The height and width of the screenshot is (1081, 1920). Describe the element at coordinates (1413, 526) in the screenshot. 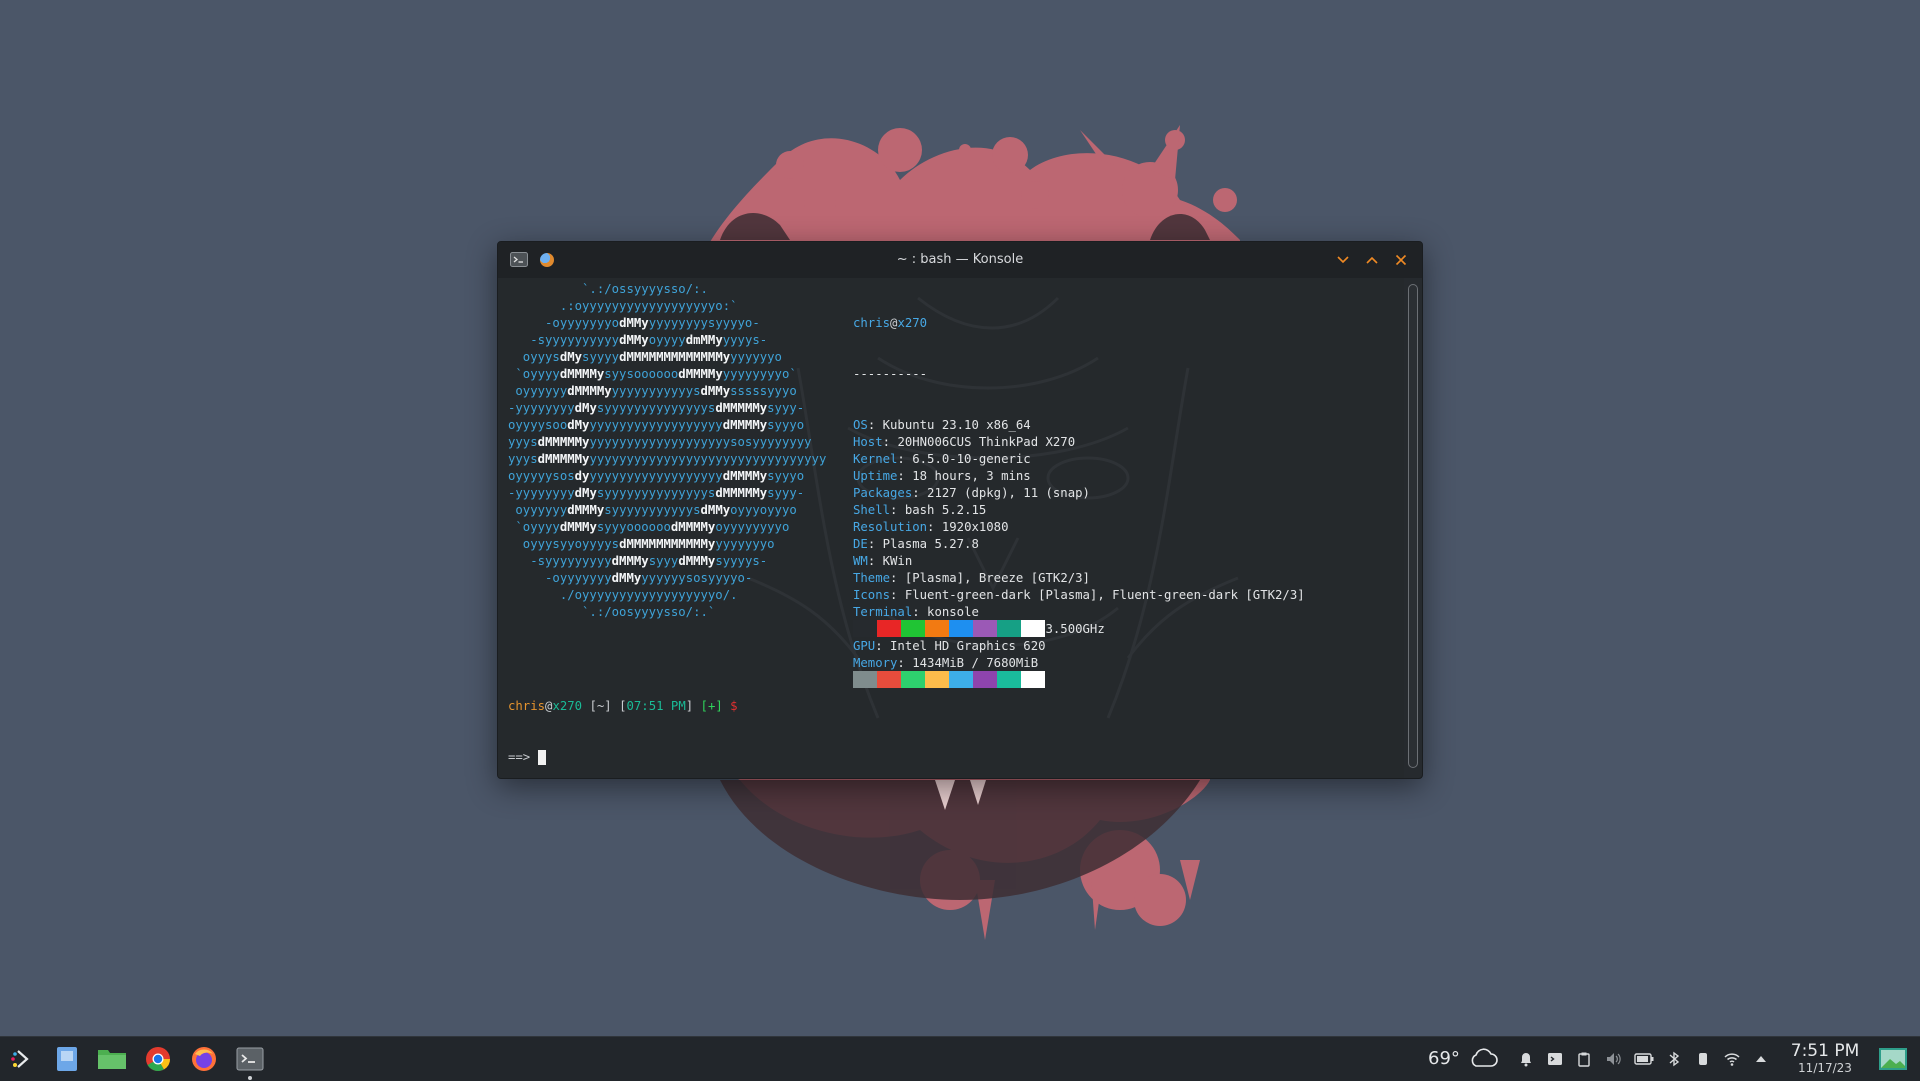

I see `terminal-scrollbar` at that location.